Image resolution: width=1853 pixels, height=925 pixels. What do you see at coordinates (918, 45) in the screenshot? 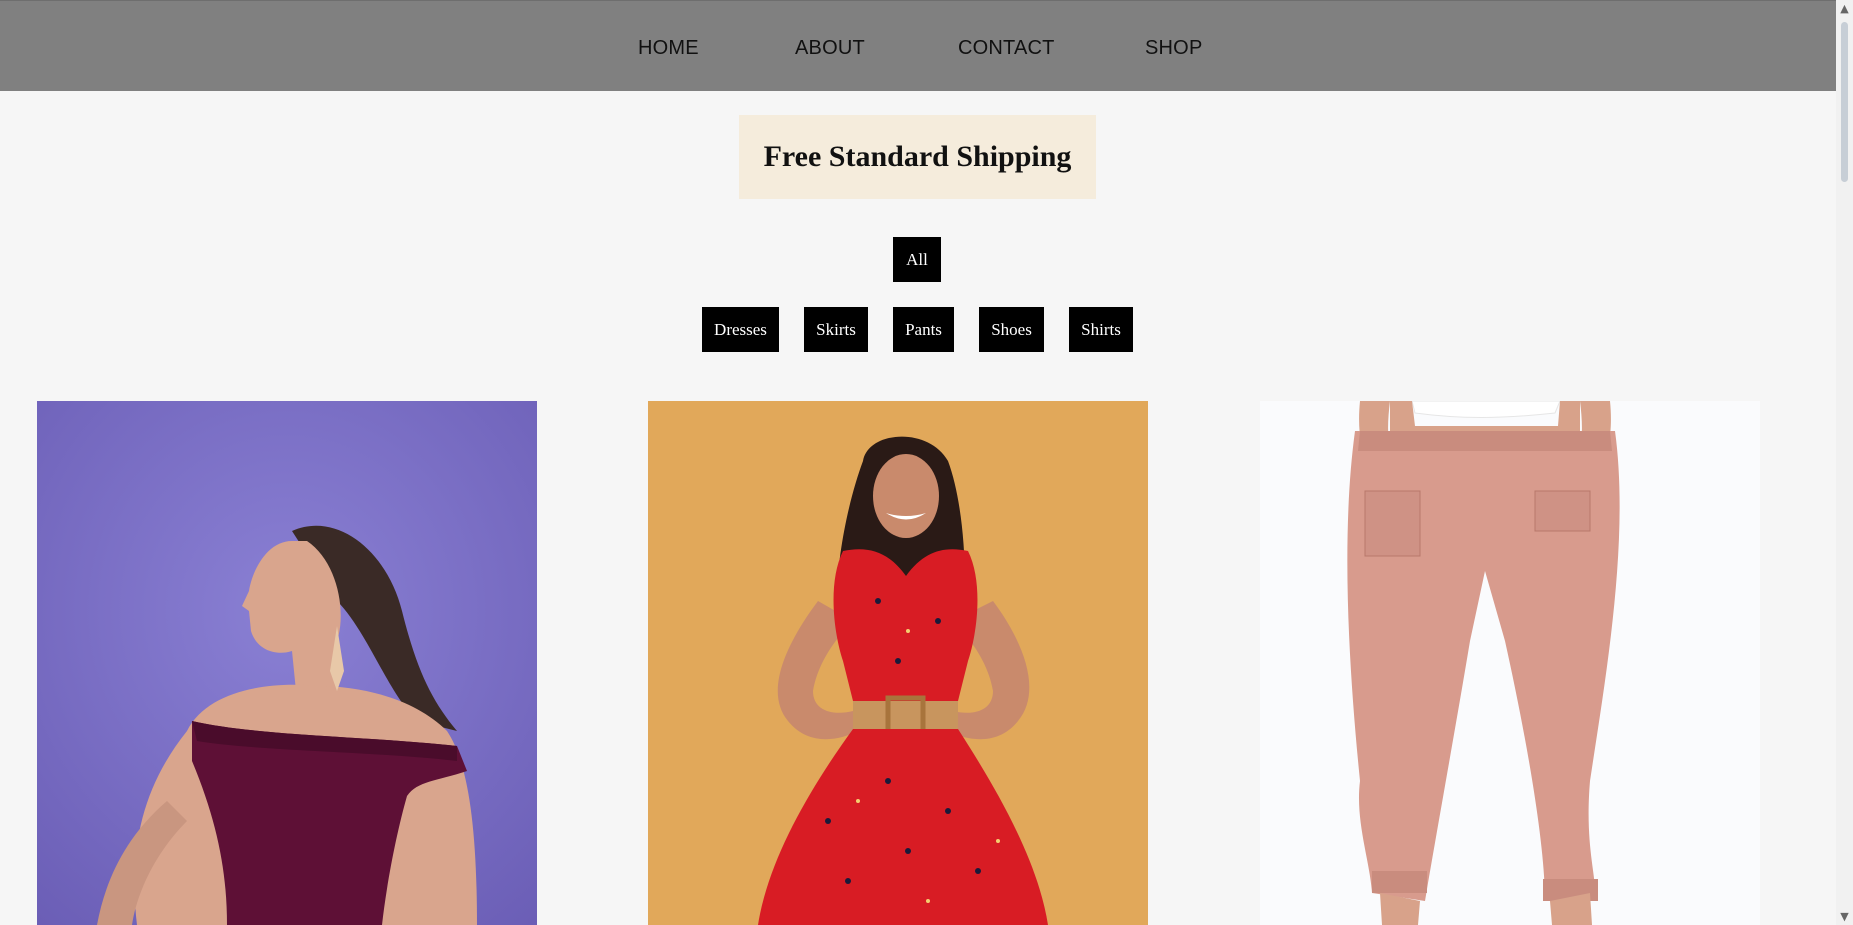
I see `top-navbar: HOME ABOUT CONTACT SHOP` at bounding box center [918, 45].